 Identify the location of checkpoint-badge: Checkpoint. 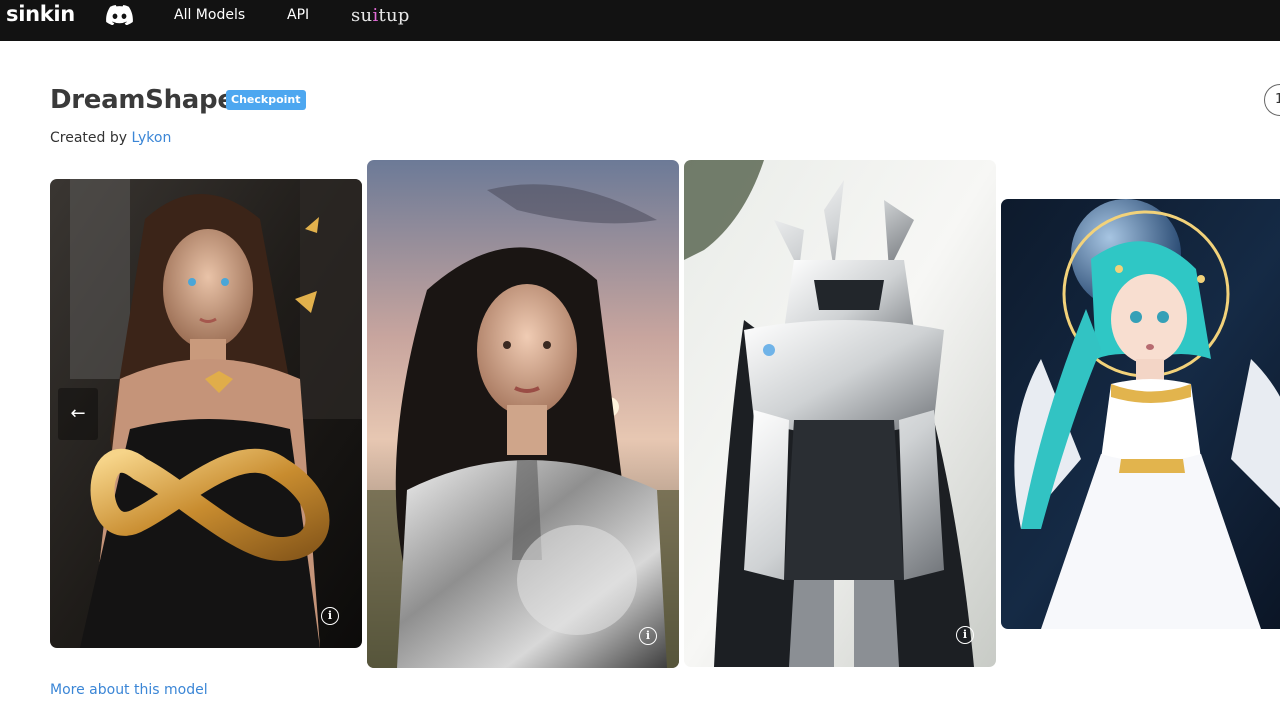
(266, 100).